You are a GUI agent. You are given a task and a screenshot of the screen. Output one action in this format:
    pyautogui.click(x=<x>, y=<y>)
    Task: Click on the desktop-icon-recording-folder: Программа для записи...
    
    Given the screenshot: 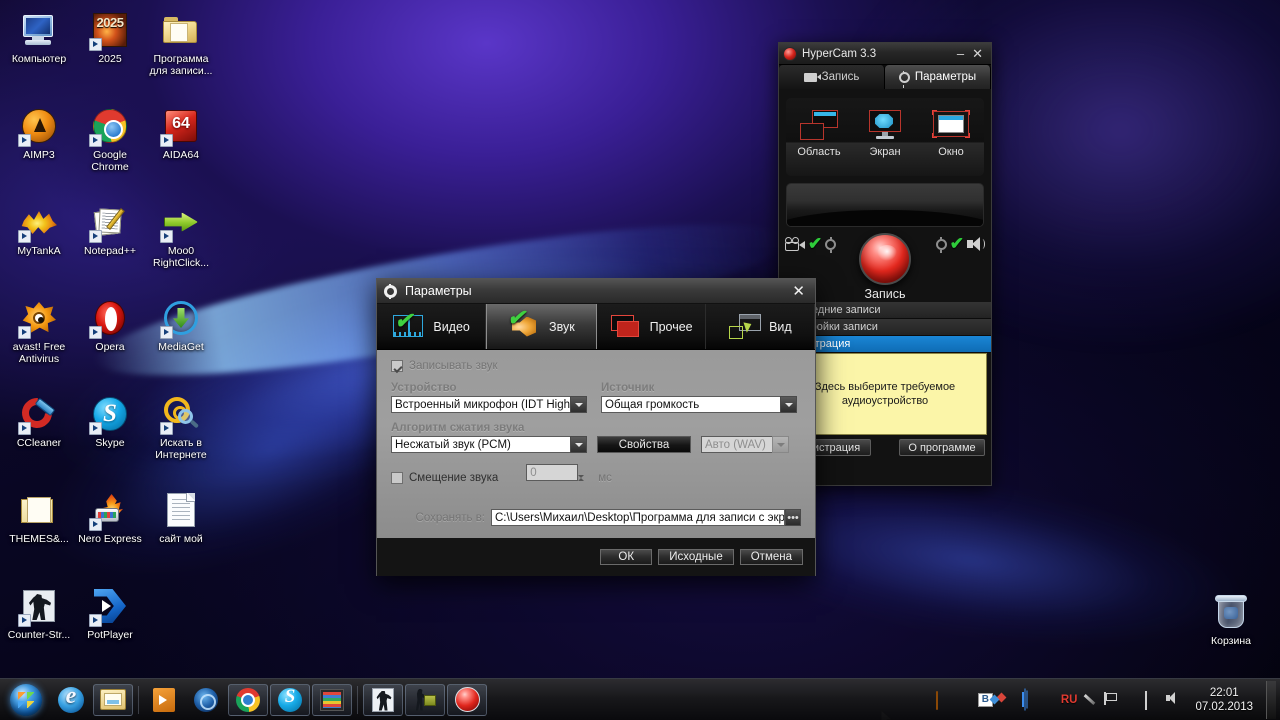 What is the action you would take?
    pyautogui.click(x=181, y=52)
    